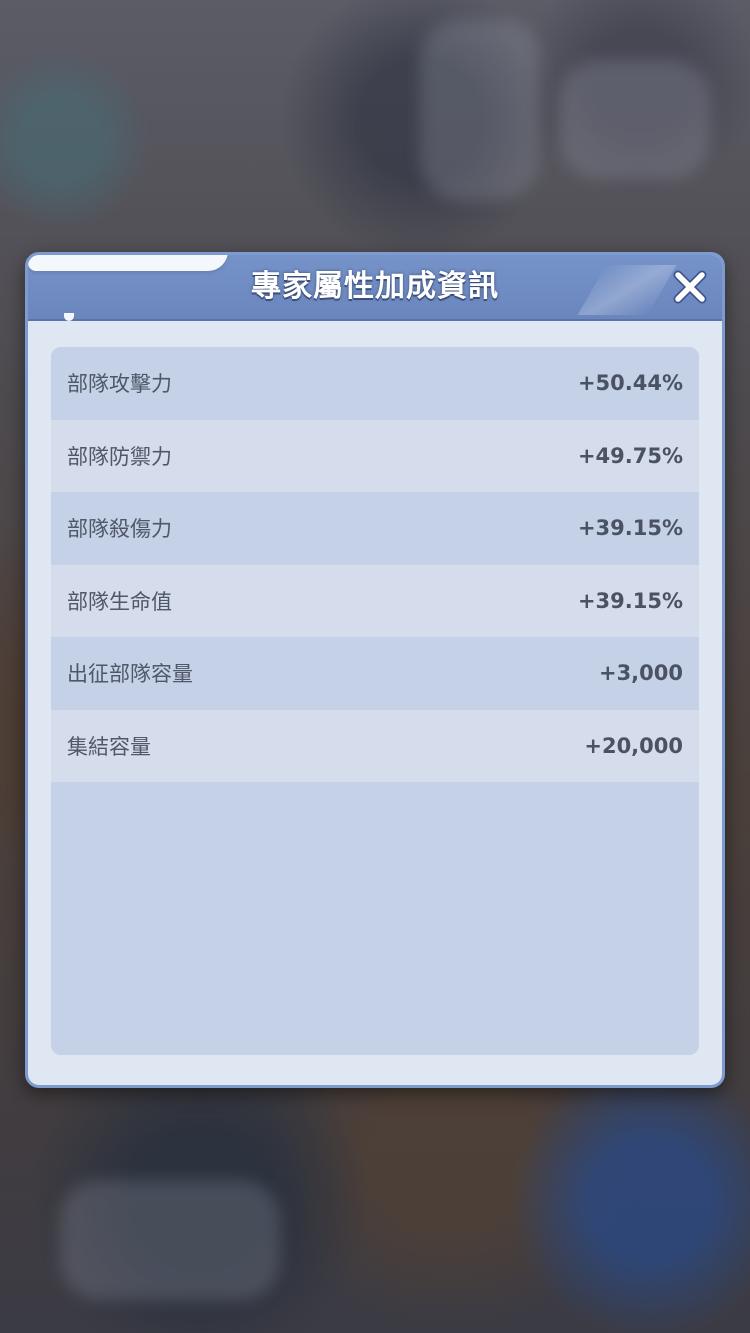 The width and height of the screenshot is (750, 1333). I want to click on stat-value: +50.44%, so click(630, 383).